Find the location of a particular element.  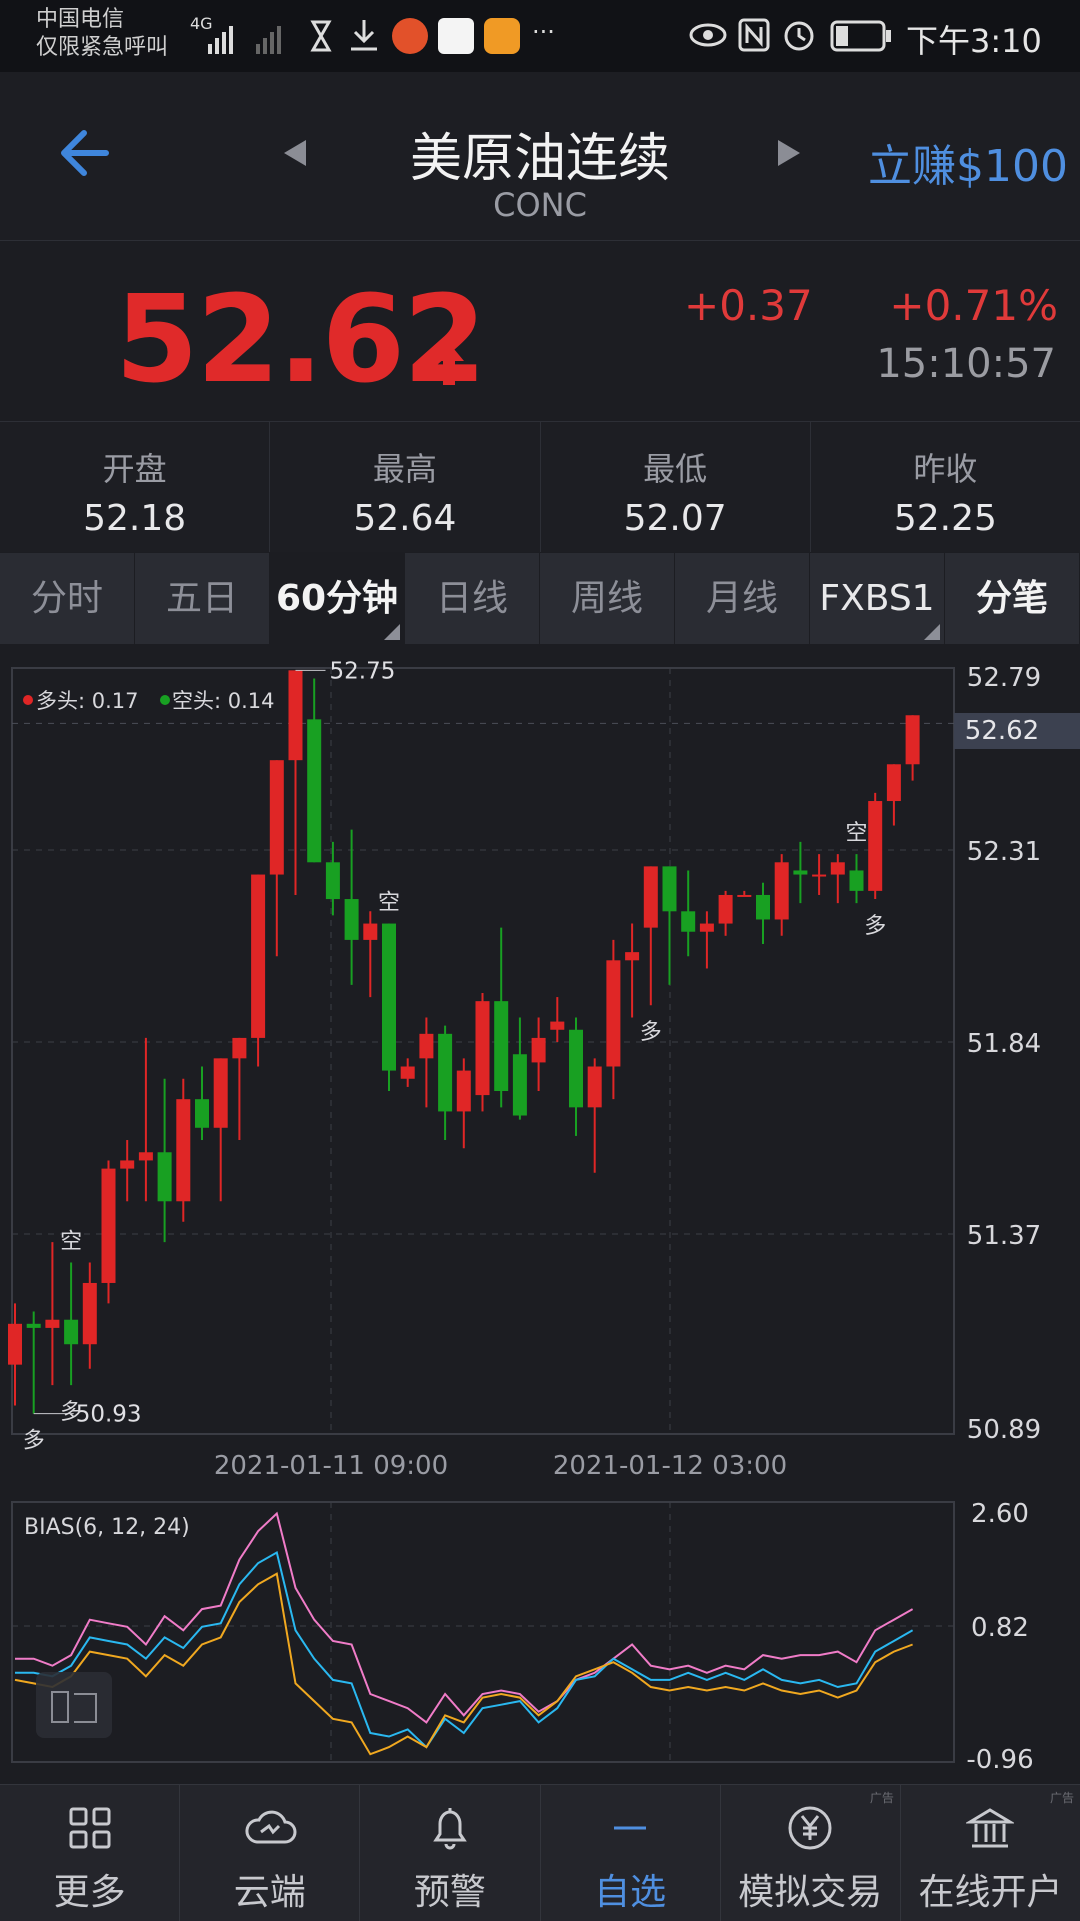

stats-row: 开盘 52.18 最高 52.64 最低 52.07 昨收 52.25 is located at coordinates (540, 487).